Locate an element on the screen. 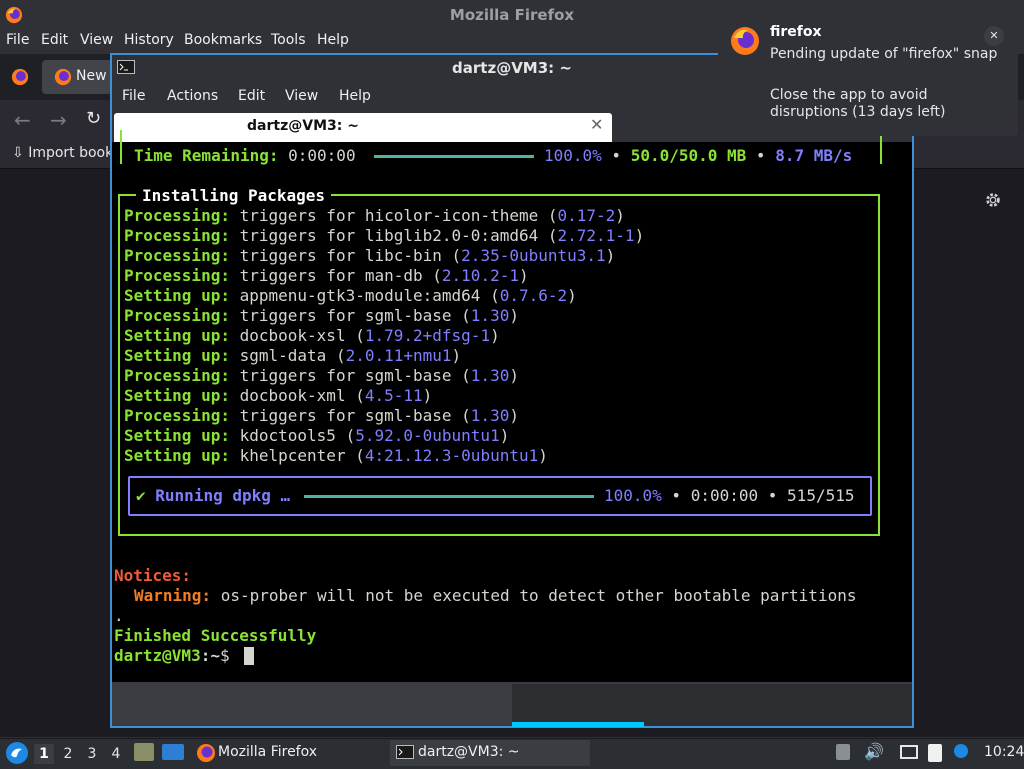 The image size is (1024, 769). terminal-menu-view: View is located at coordinates (301, 96).